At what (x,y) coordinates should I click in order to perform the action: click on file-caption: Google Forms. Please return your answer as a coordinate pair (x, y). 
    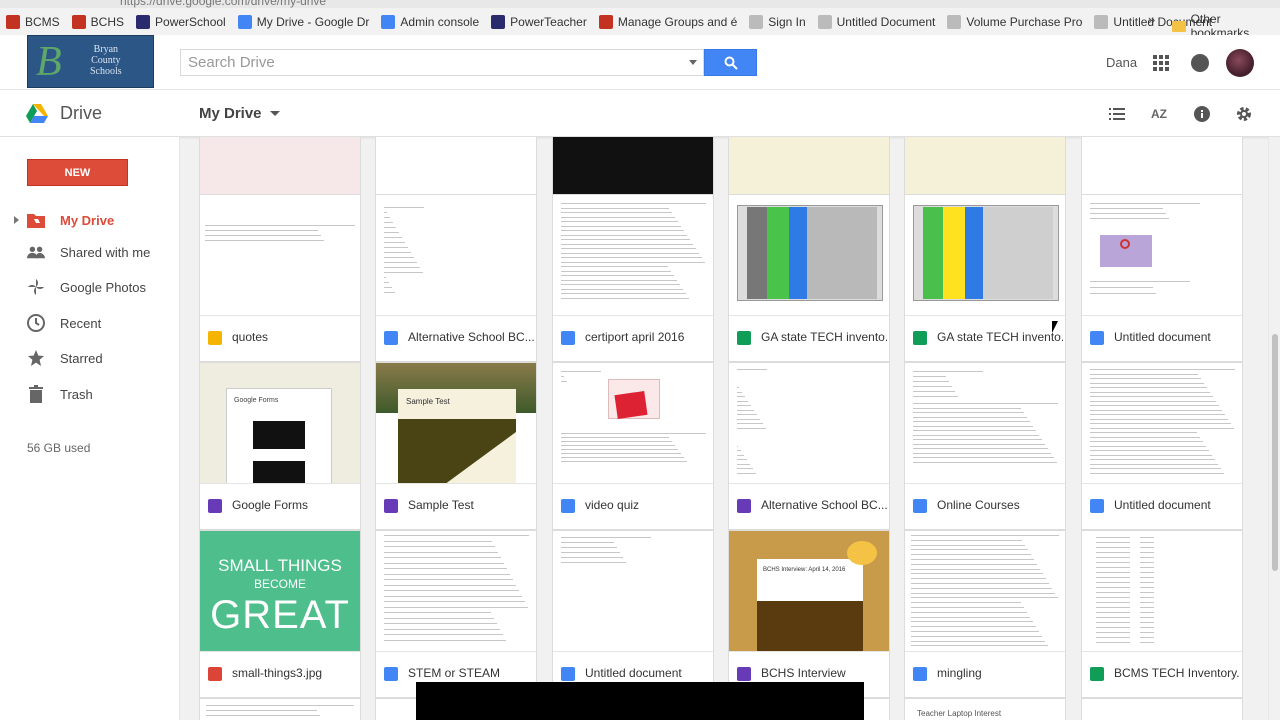
    Looking at the image, I should click on (280, 507).